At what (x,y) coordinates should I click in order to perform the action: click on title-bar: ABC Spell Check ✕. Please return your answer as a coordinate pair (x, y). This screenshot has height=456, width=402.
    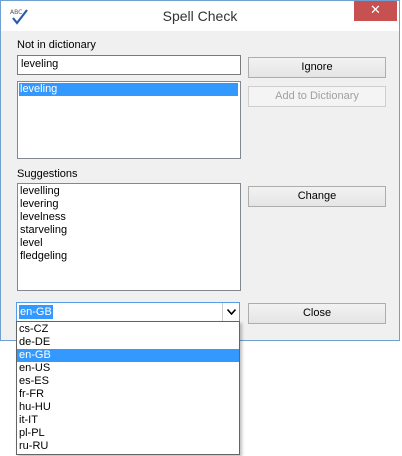
    Looking at the image, I should click on (200, 16).